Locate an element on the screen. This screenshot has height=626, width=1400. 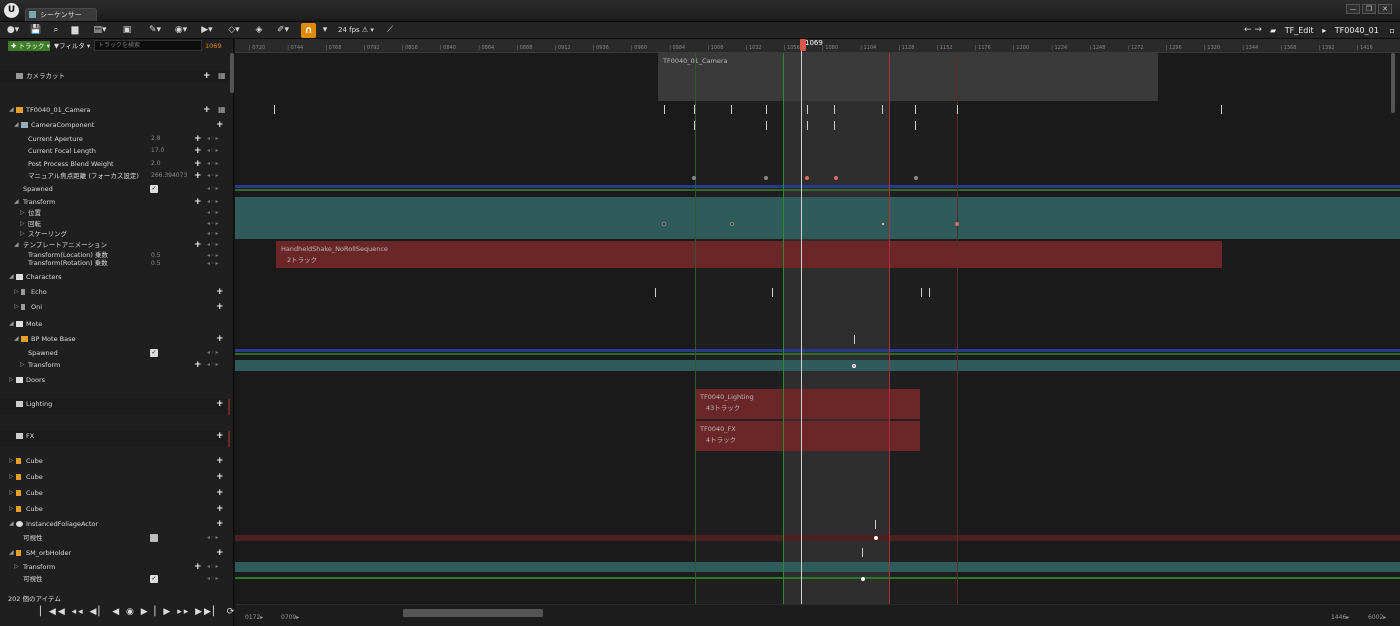
property-value: 2.0 is located at coordinates (156, 164).